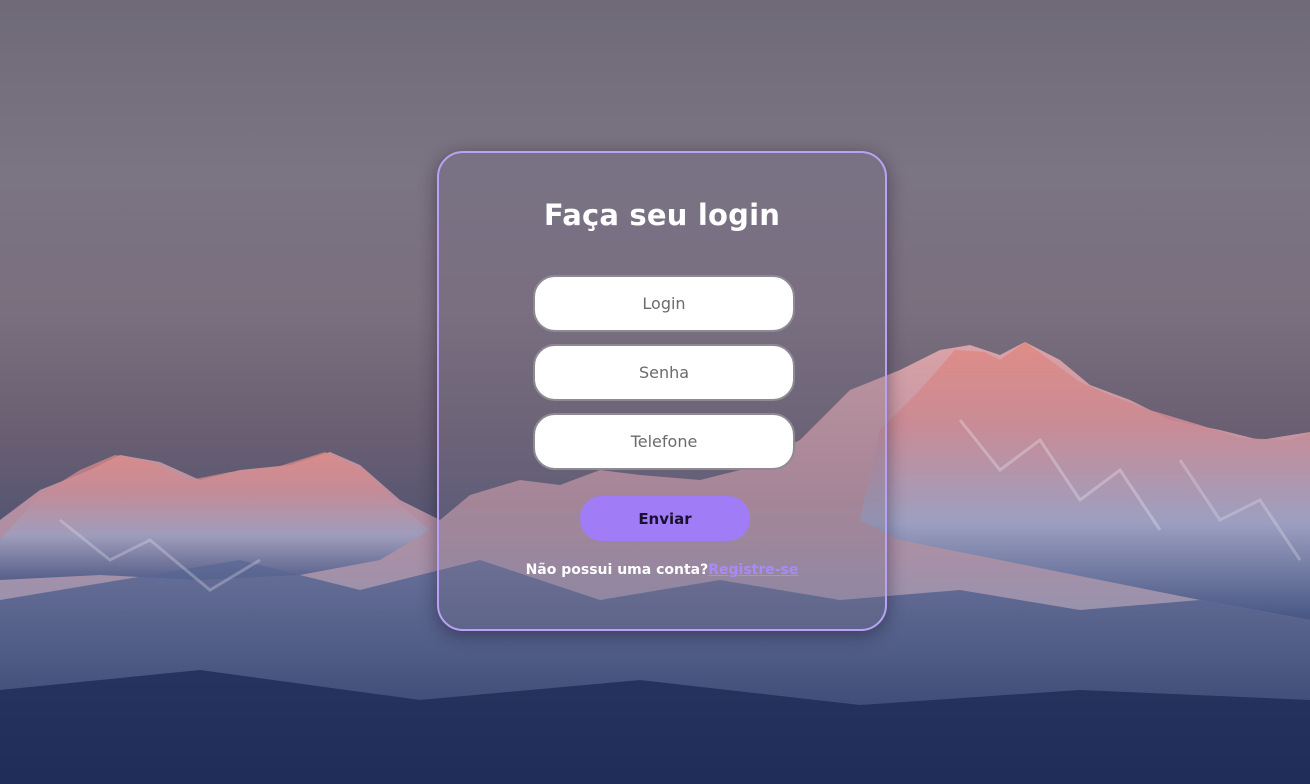  I want to click on phone-input, so click(664, 441).